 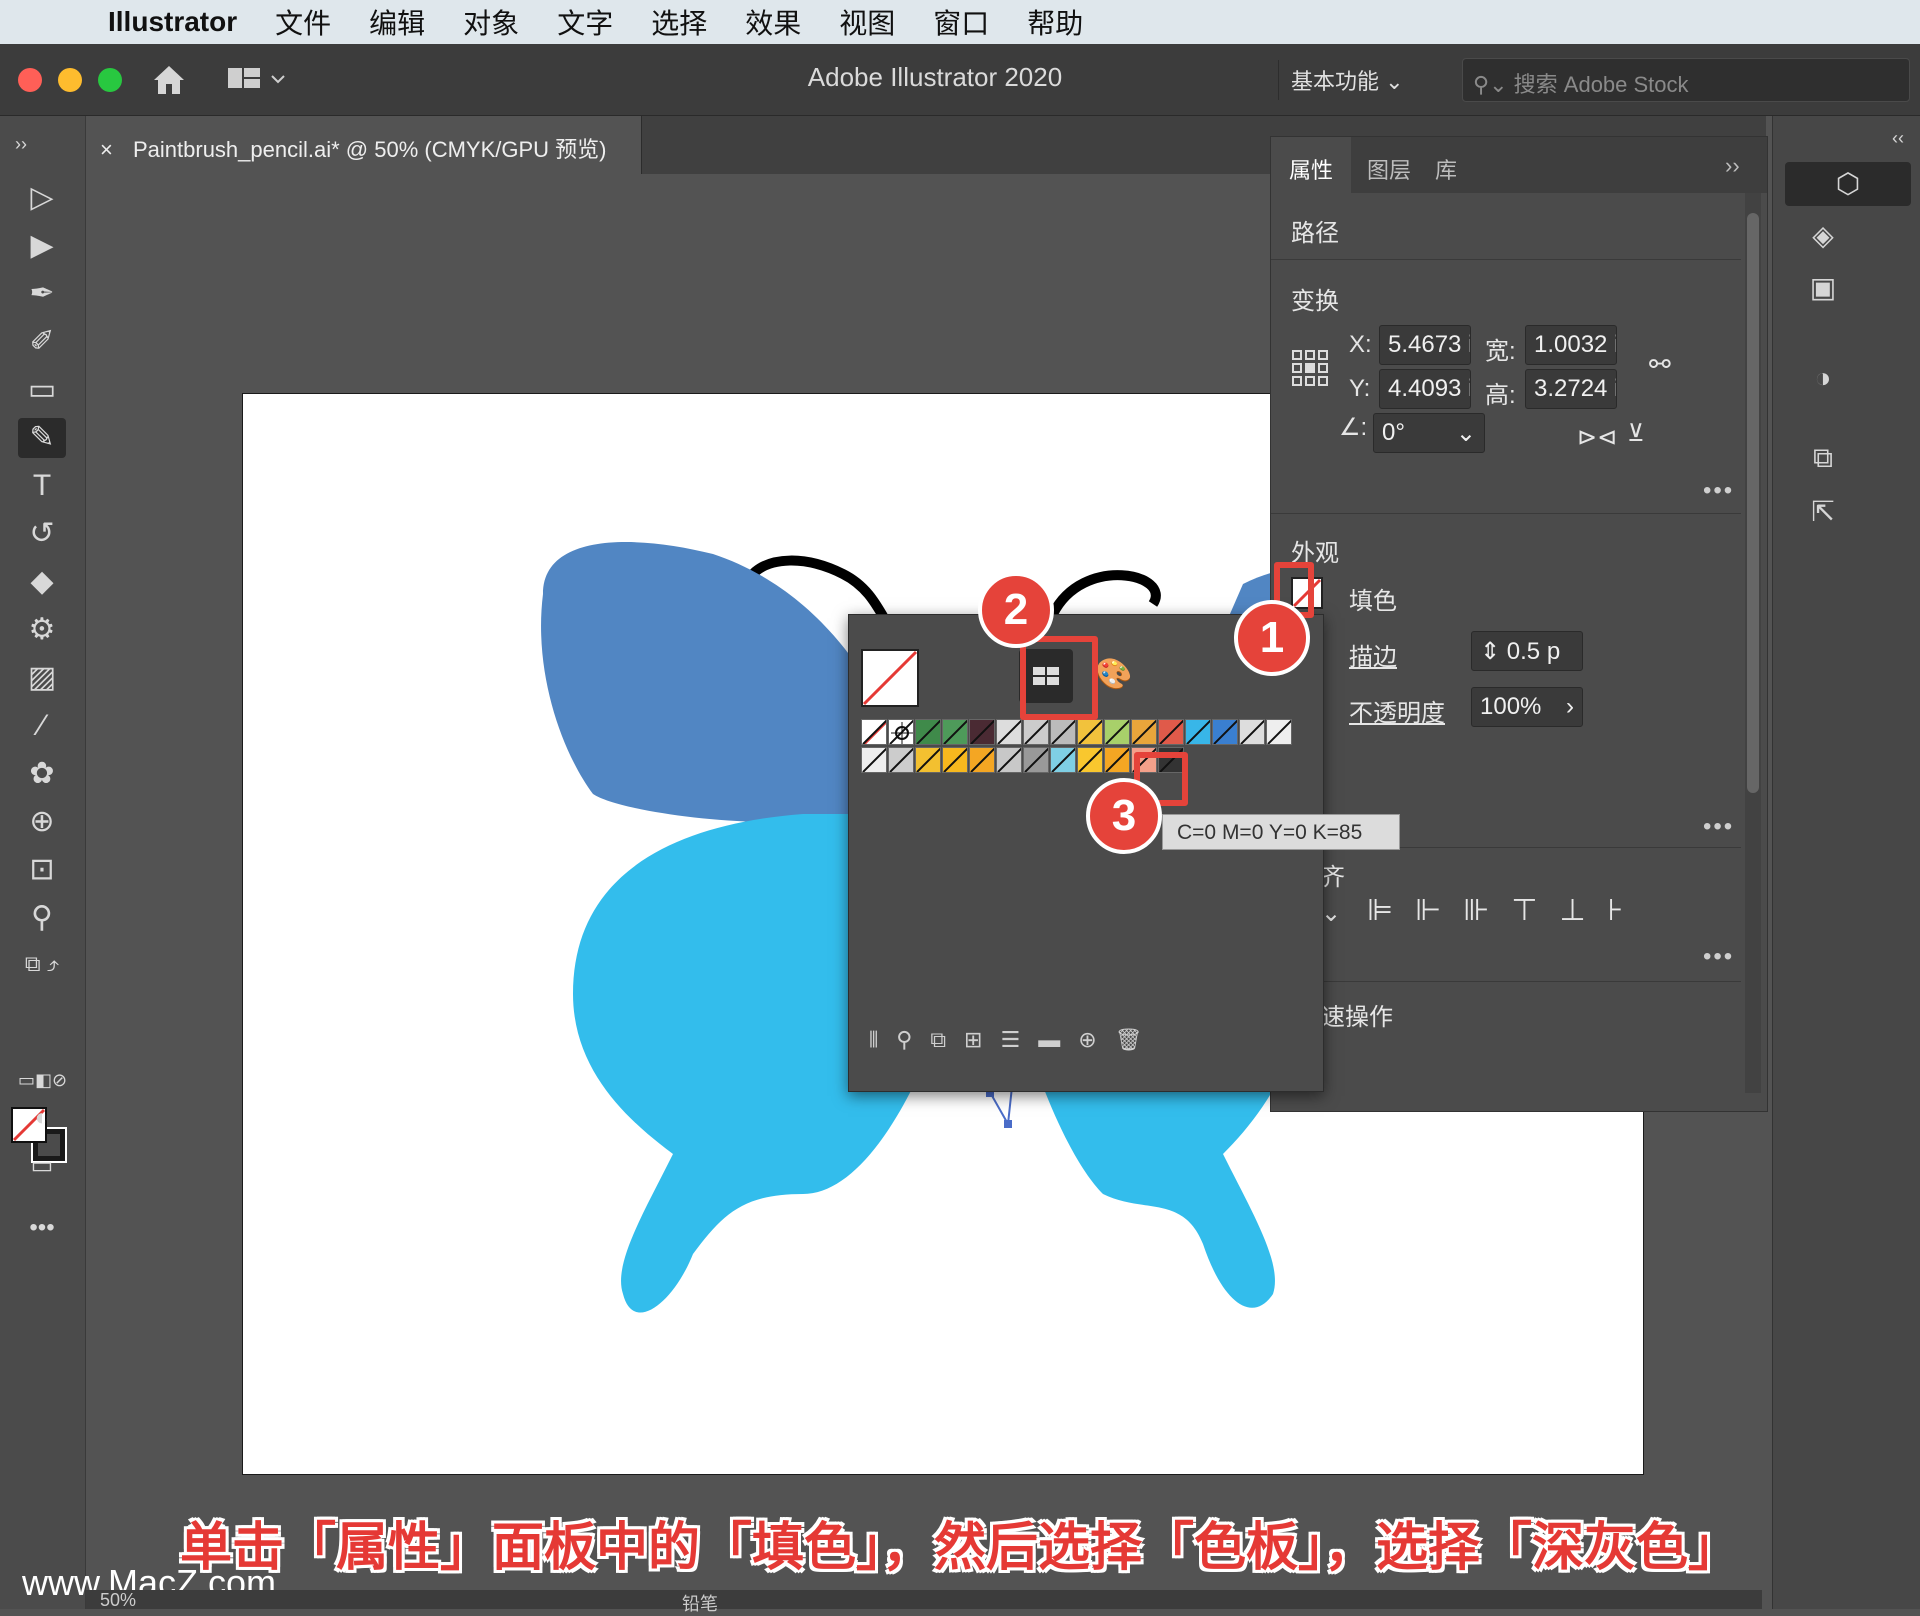 I want to click on menu-help: 帮助, so click(x=1055, y=22).